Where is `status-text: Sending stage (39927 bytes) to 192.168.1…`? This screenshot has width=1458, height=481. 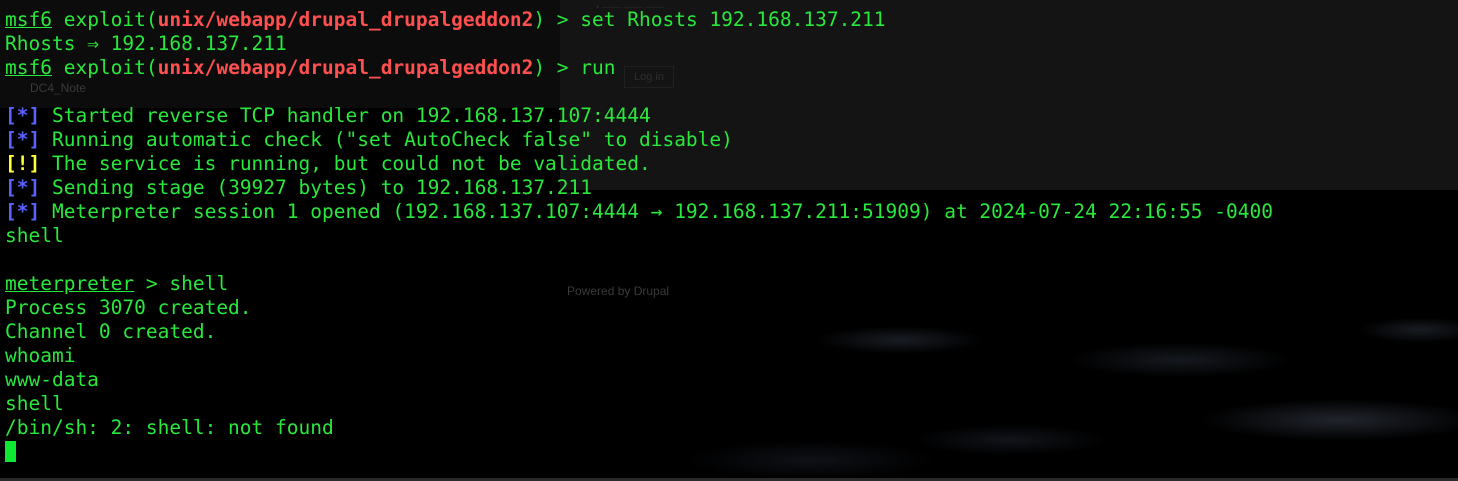
status-text: Sending stage (39927 bytes) to 192.168.1… is located at coordinates (316, 187).